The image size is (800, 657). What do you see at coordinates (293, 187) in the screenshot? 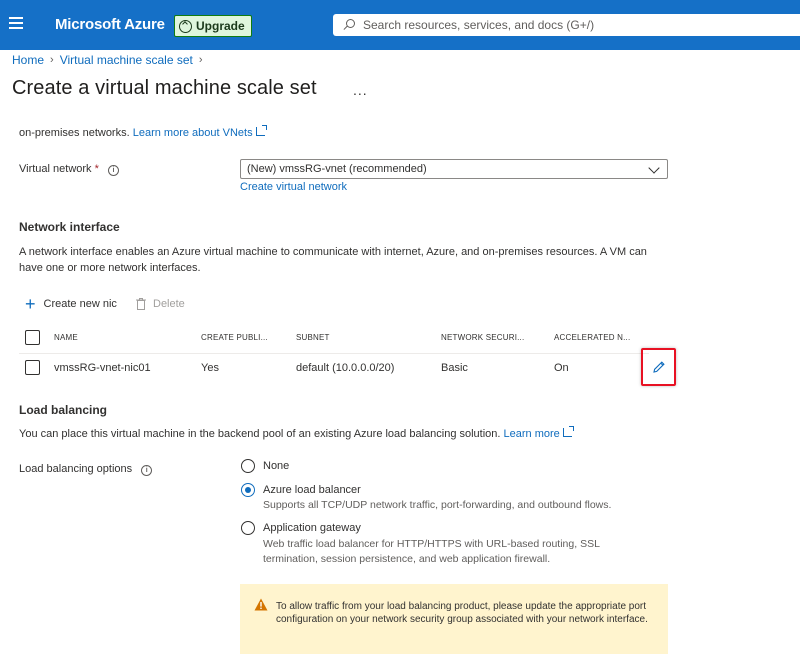
I see `create-virtual-network-link: Create virtual network` at bounding box center [293, 187].